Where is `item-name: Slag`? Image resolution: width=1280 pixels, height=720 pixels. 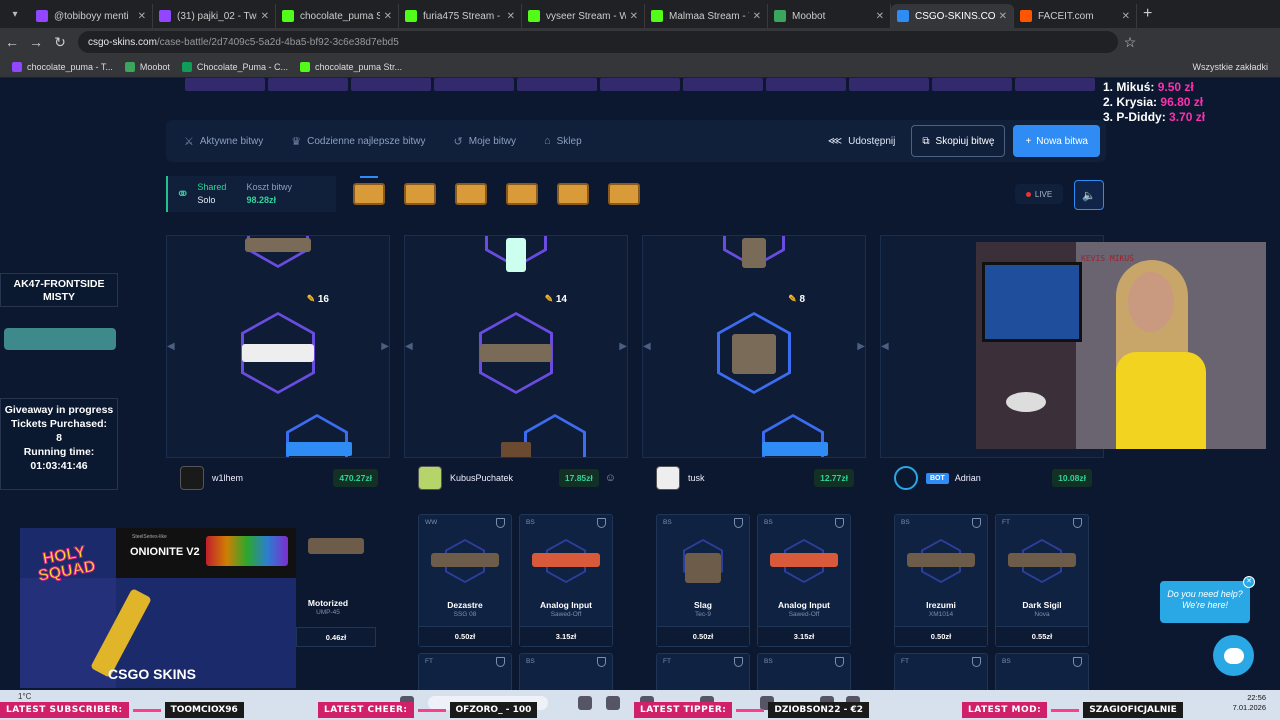
item-name: Slag is located at coordinates (703, 605).